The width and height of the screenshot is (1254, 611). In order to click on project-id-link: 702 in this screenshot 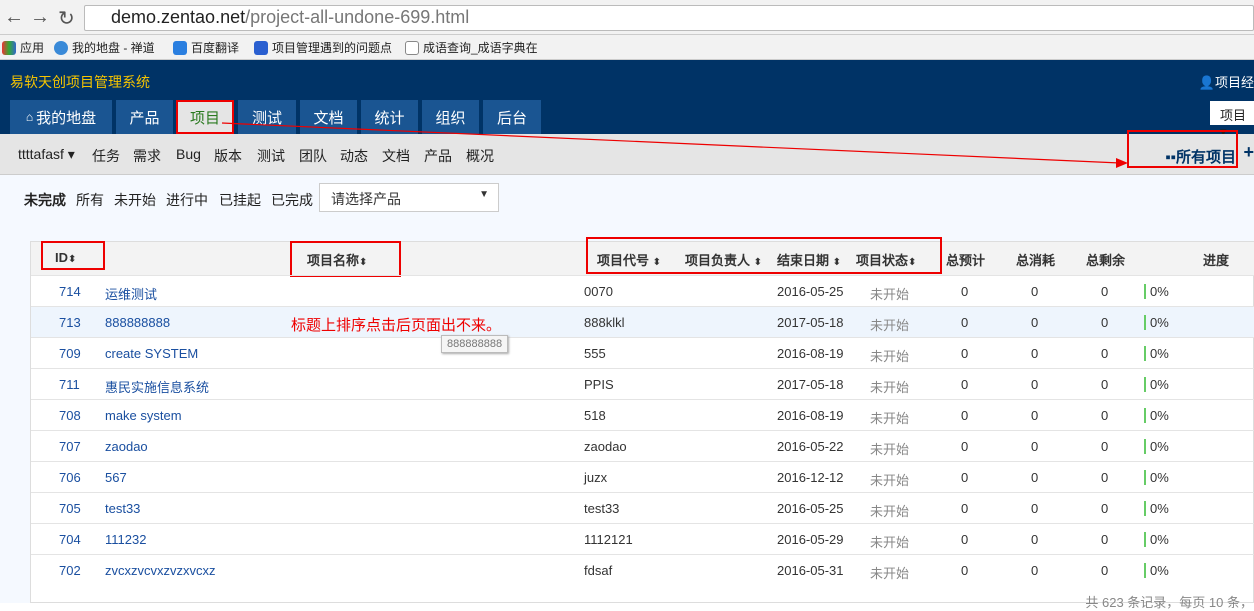, I will do `click(70, 570)`.